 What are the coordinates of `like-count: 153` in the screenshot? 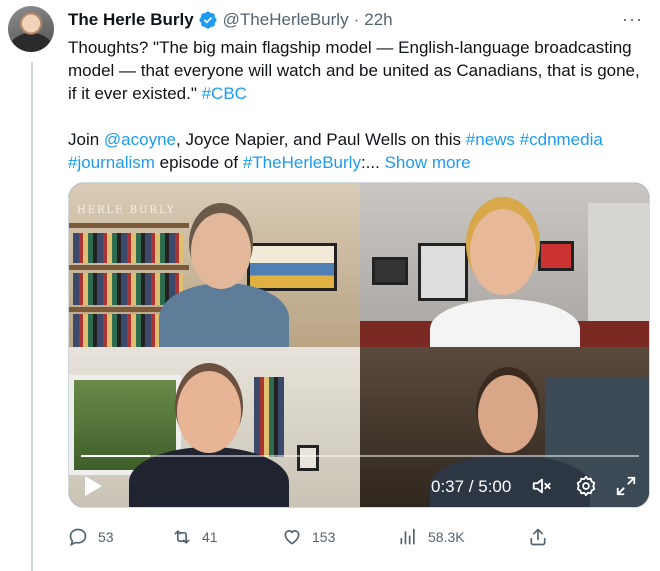 It's located at (324, 537).